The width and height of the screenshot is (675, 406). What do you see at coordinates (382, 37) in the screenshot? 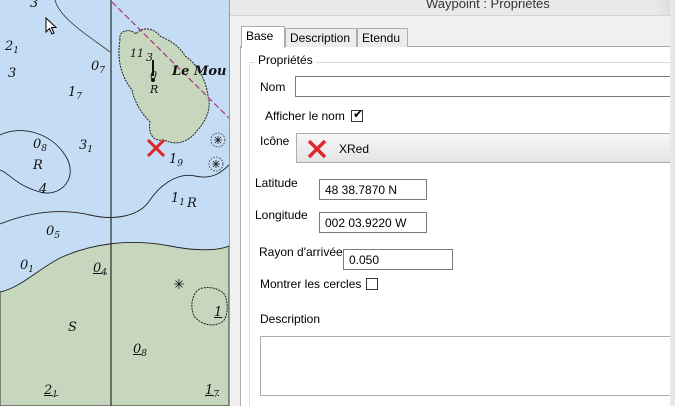
I see `tab-etendu: Etendu` at bounding box center [382, 37].